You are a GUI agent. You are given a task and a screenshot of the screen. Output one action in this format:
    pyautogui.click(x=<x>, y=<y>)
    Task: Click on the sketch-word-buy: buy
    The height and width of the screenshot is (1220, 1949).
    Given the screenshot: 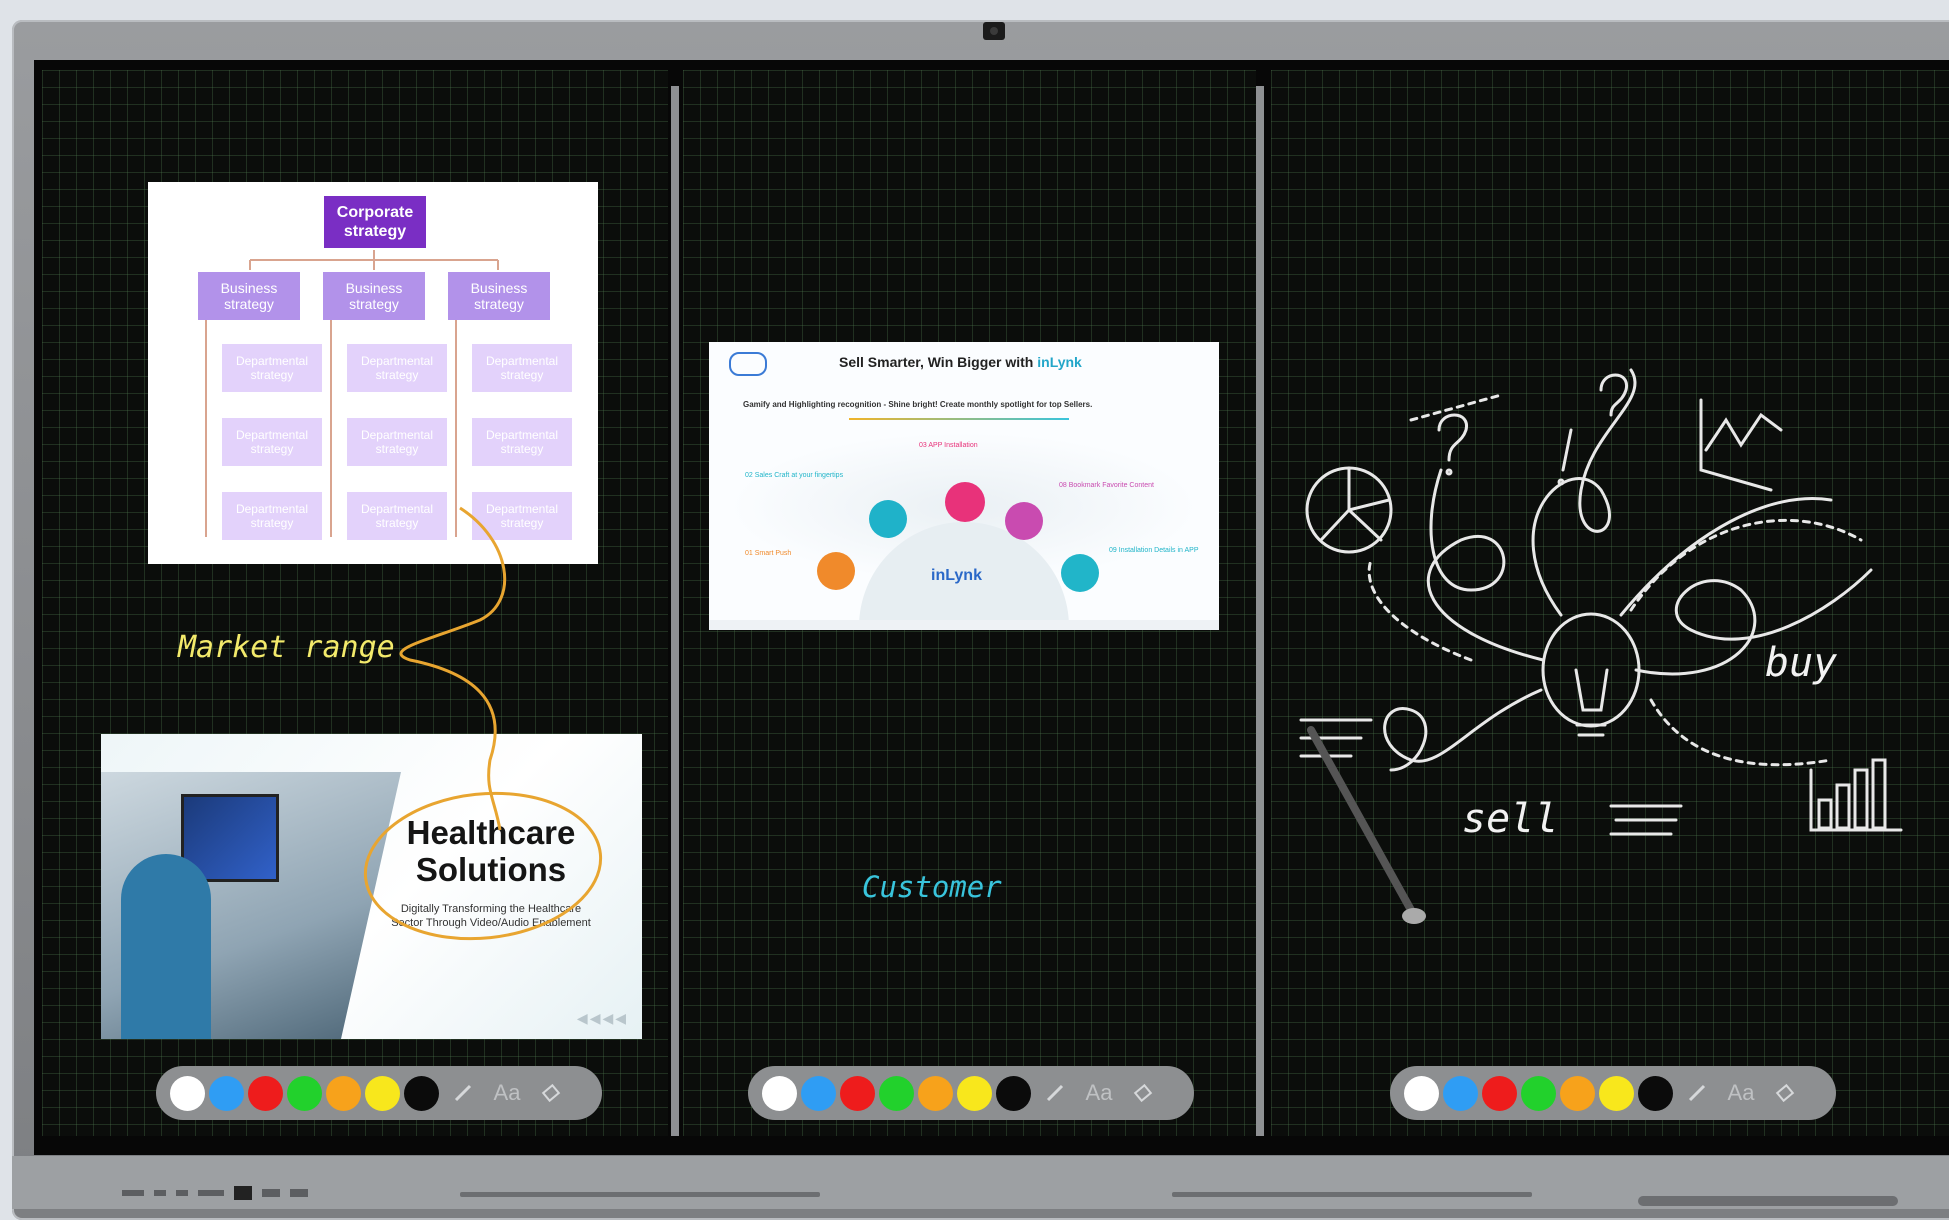 What is the action you would take?
    pyautogui.click(x=1801, y=663)
    